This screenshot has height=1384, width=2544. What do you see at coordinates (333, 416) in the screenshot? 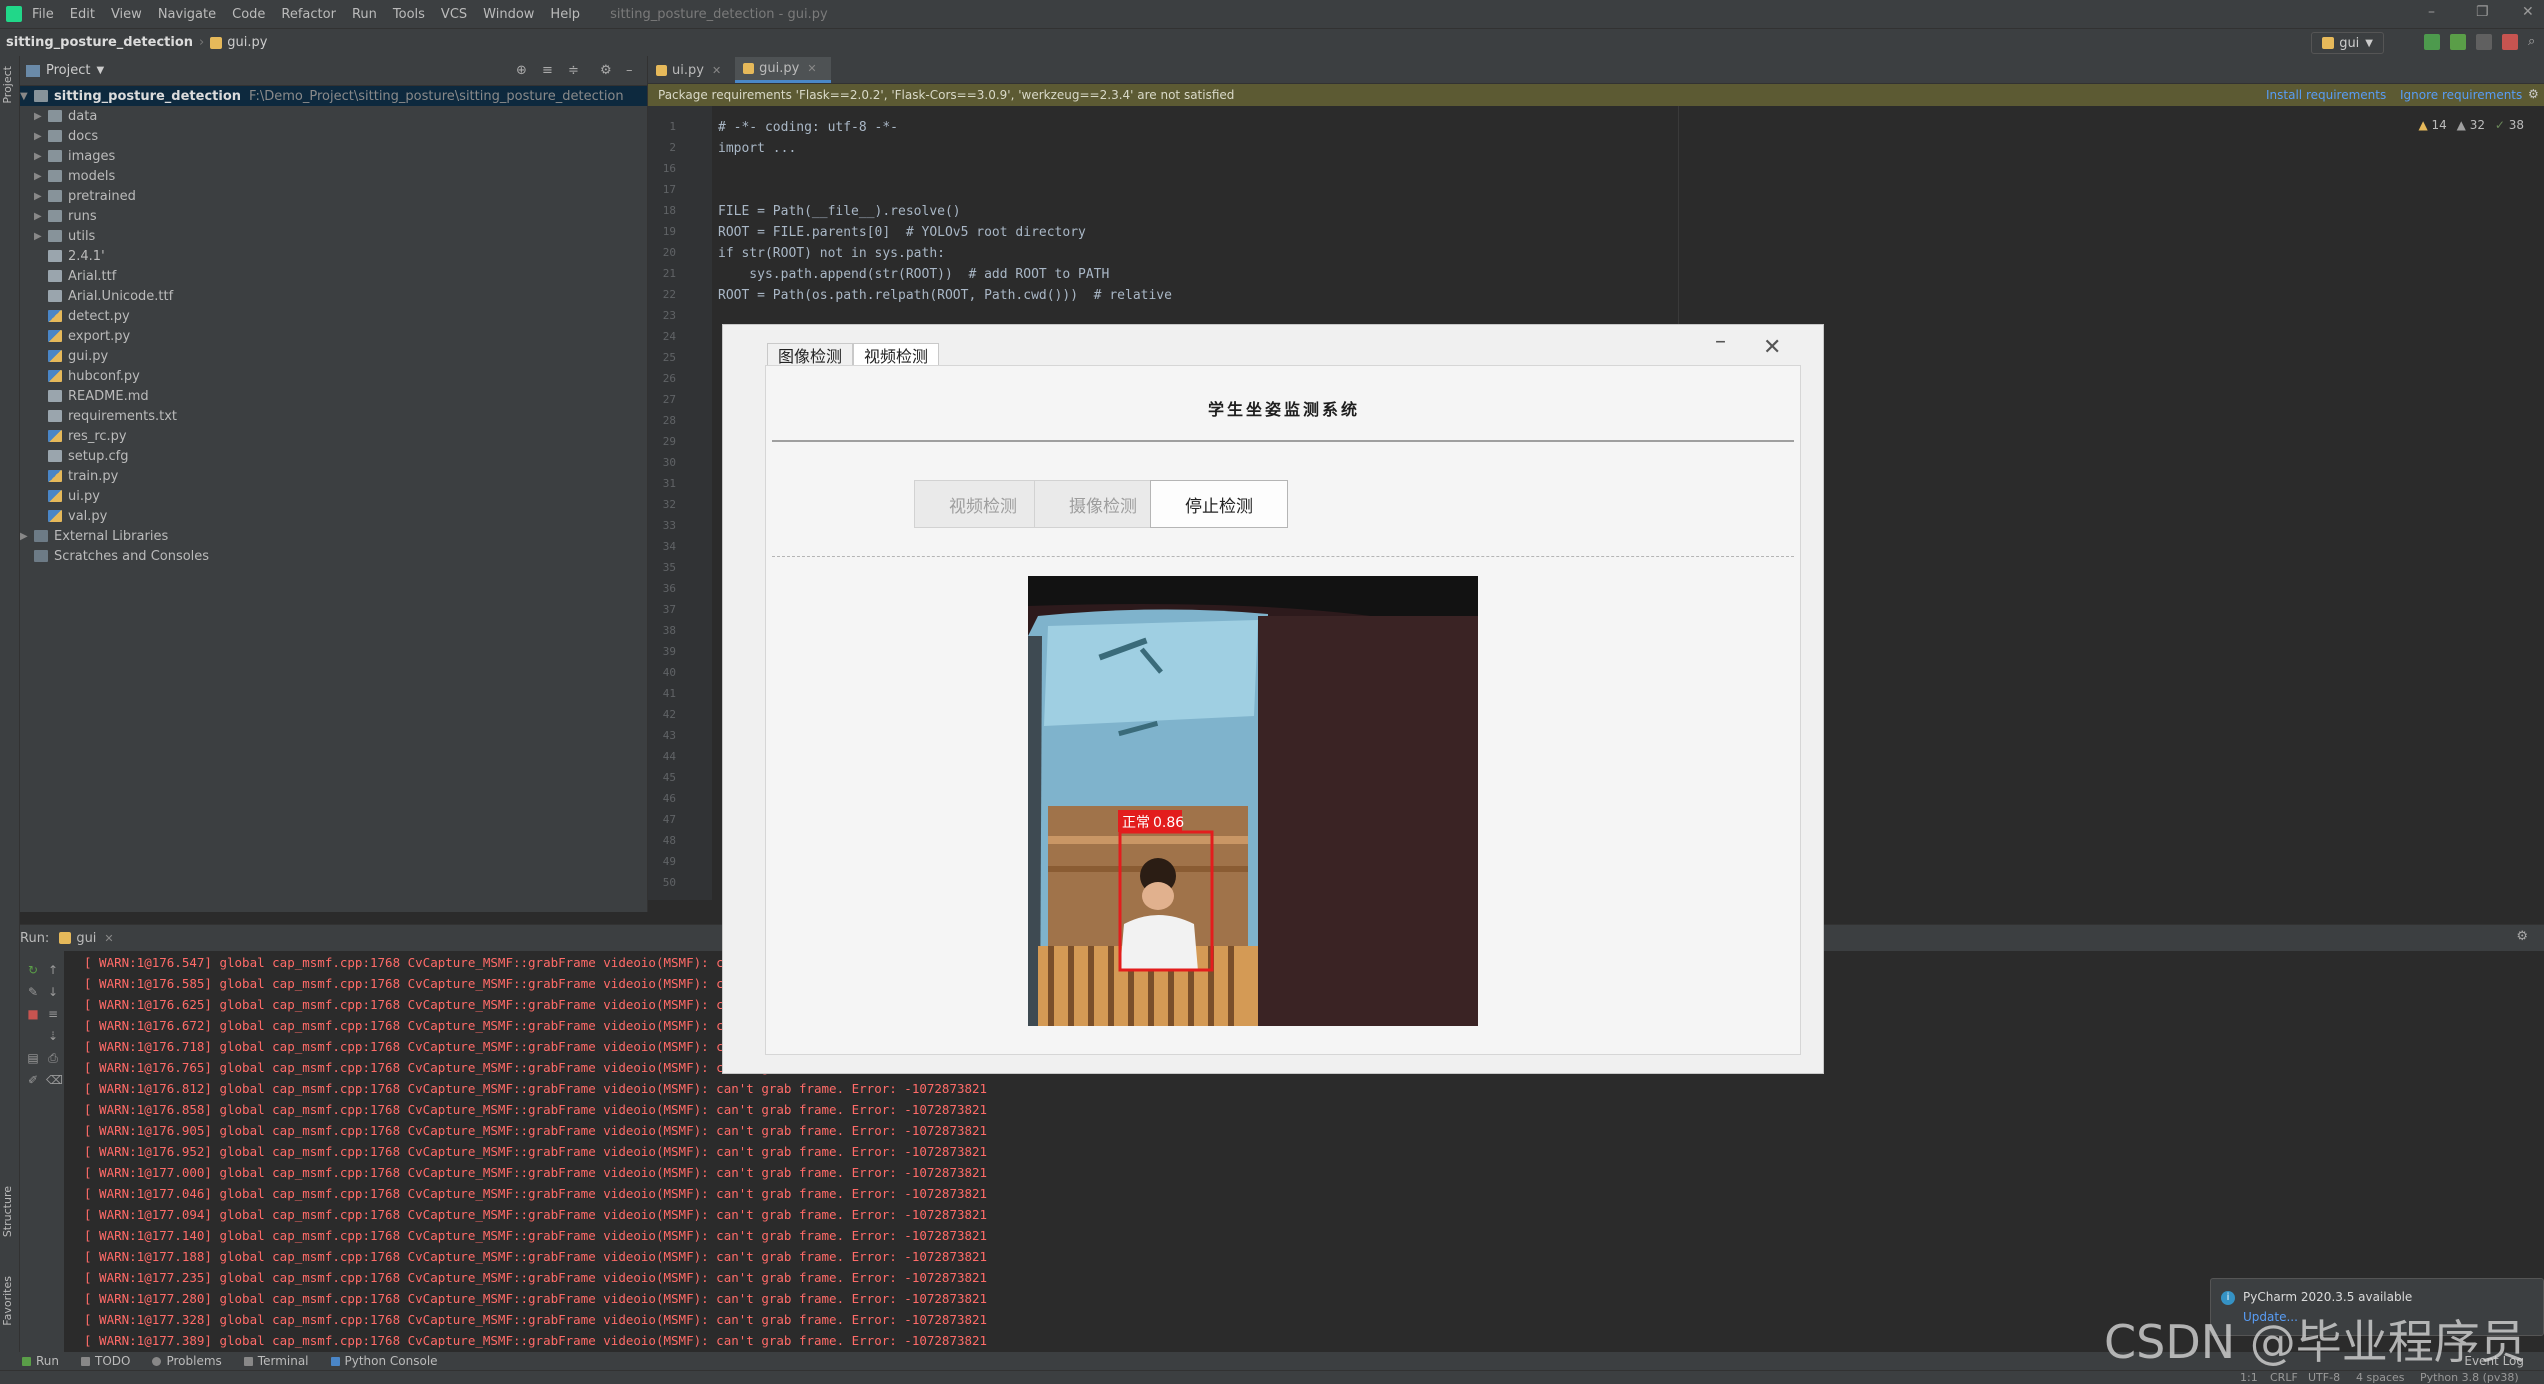
I see `tree-file: requirements.txt` at bounding box center [333, 416].